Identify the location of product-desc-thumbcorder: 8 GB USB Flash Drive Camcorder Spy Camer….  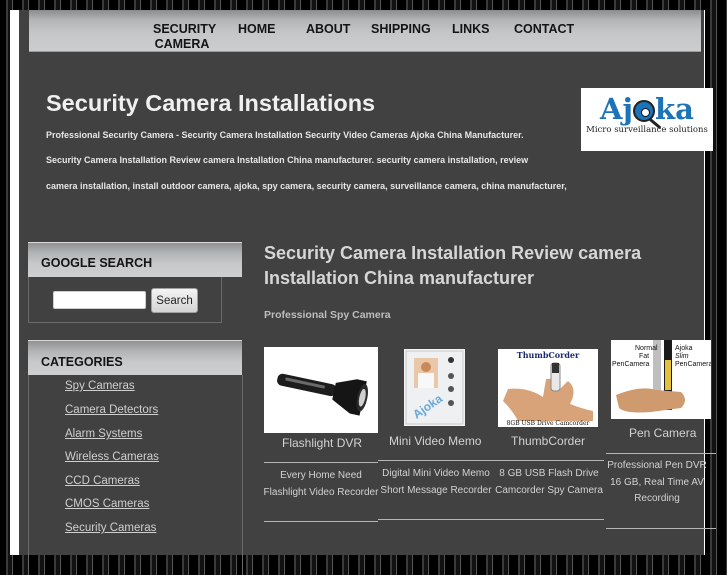
(549, 482).